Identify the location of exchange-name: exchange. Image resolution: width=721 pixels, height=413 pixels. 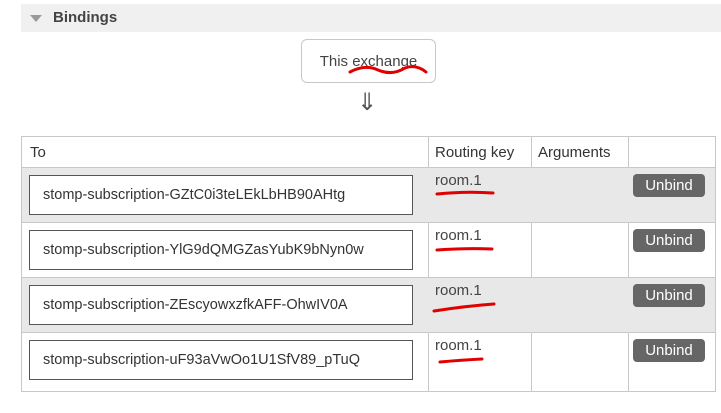
(385, 61).